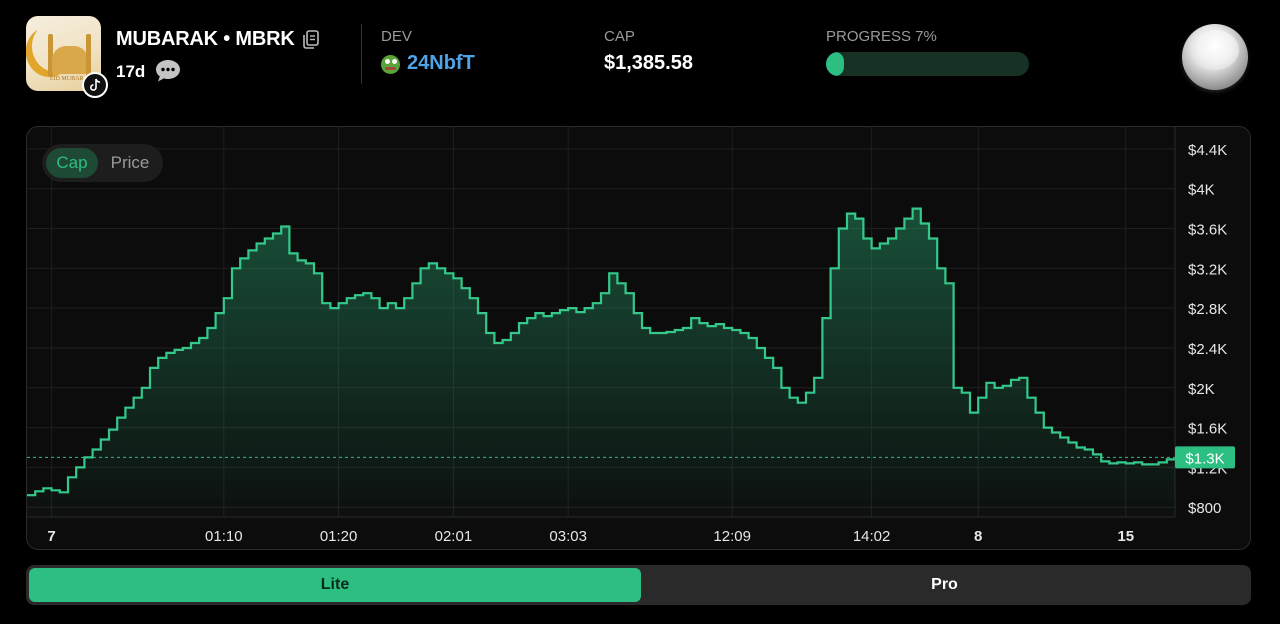 The image size is (1280, 624). Describe the element at coordinates (396, 36) in the screenshot. I see `dev-label: DEV` at that location.